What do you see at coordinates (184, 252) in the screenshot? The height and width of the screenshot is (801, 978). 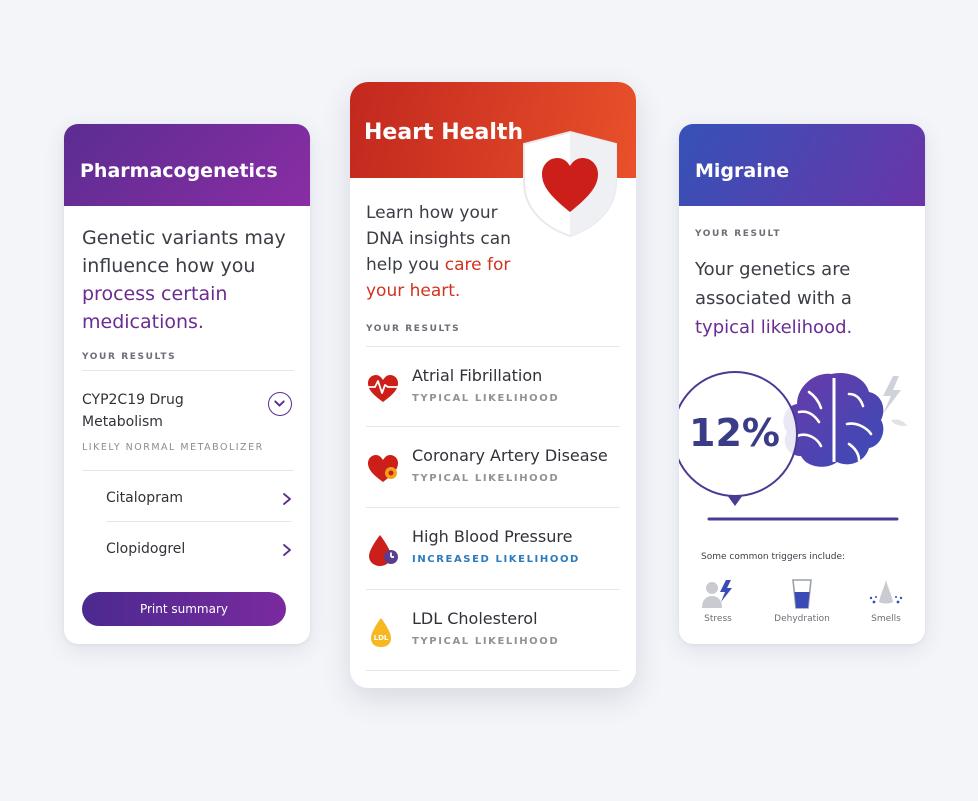 I see `intro-text: Genetic variants may influence how you` at bounding box center [184, 252].